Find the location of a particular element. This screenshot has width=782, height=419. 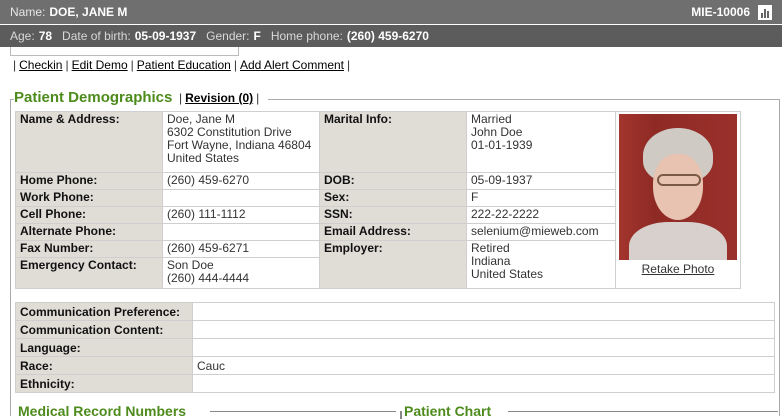

retake-photo-link: Retake Photo is located at coordinates (678, 269).